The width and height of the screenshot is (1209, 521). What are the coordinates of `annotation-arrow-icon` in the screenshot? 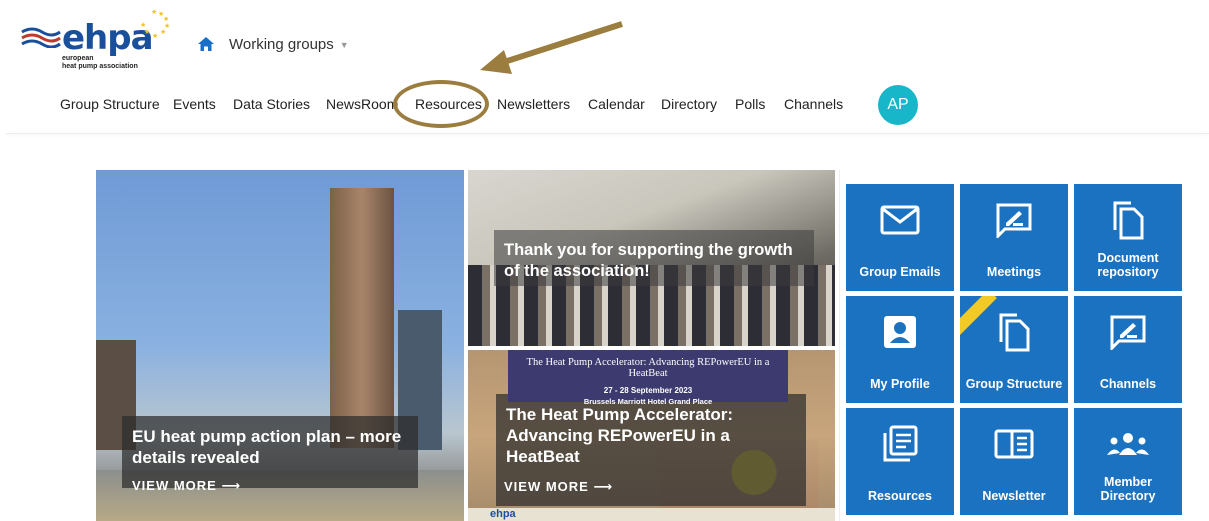 It's located at (551, 47).